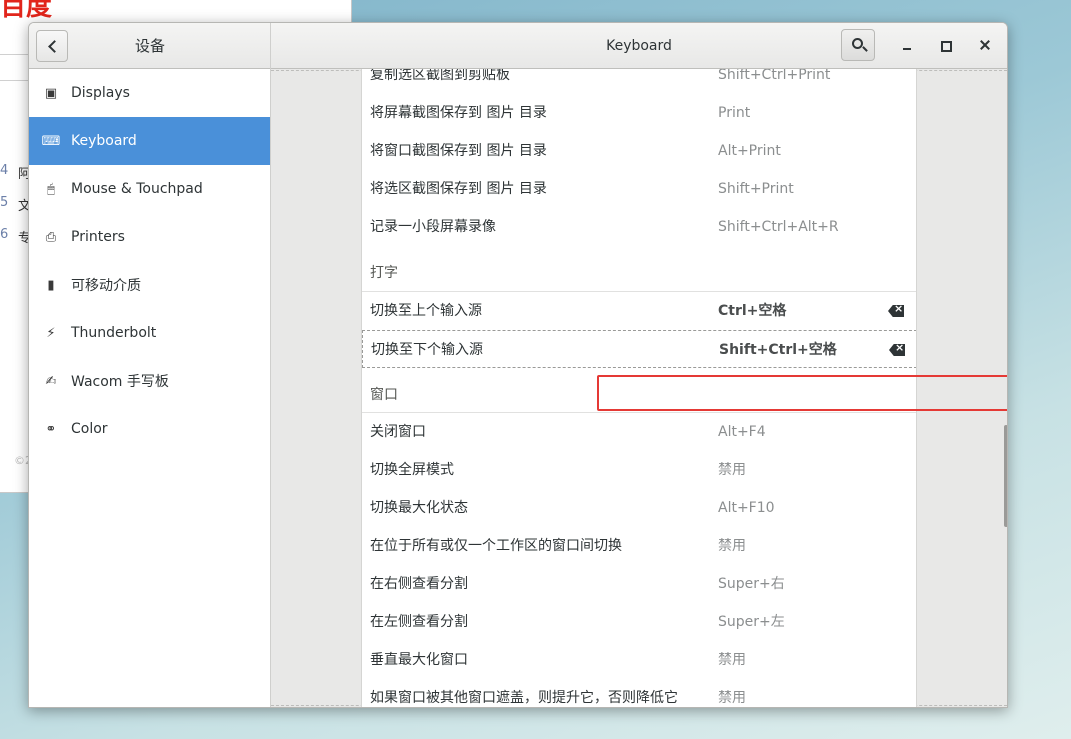 Image resolution: width=1071 pixels, height=739 pixels. Describe the element at coordinates (1005, 476) in the screenshot. I see `scrollbar` at that location.